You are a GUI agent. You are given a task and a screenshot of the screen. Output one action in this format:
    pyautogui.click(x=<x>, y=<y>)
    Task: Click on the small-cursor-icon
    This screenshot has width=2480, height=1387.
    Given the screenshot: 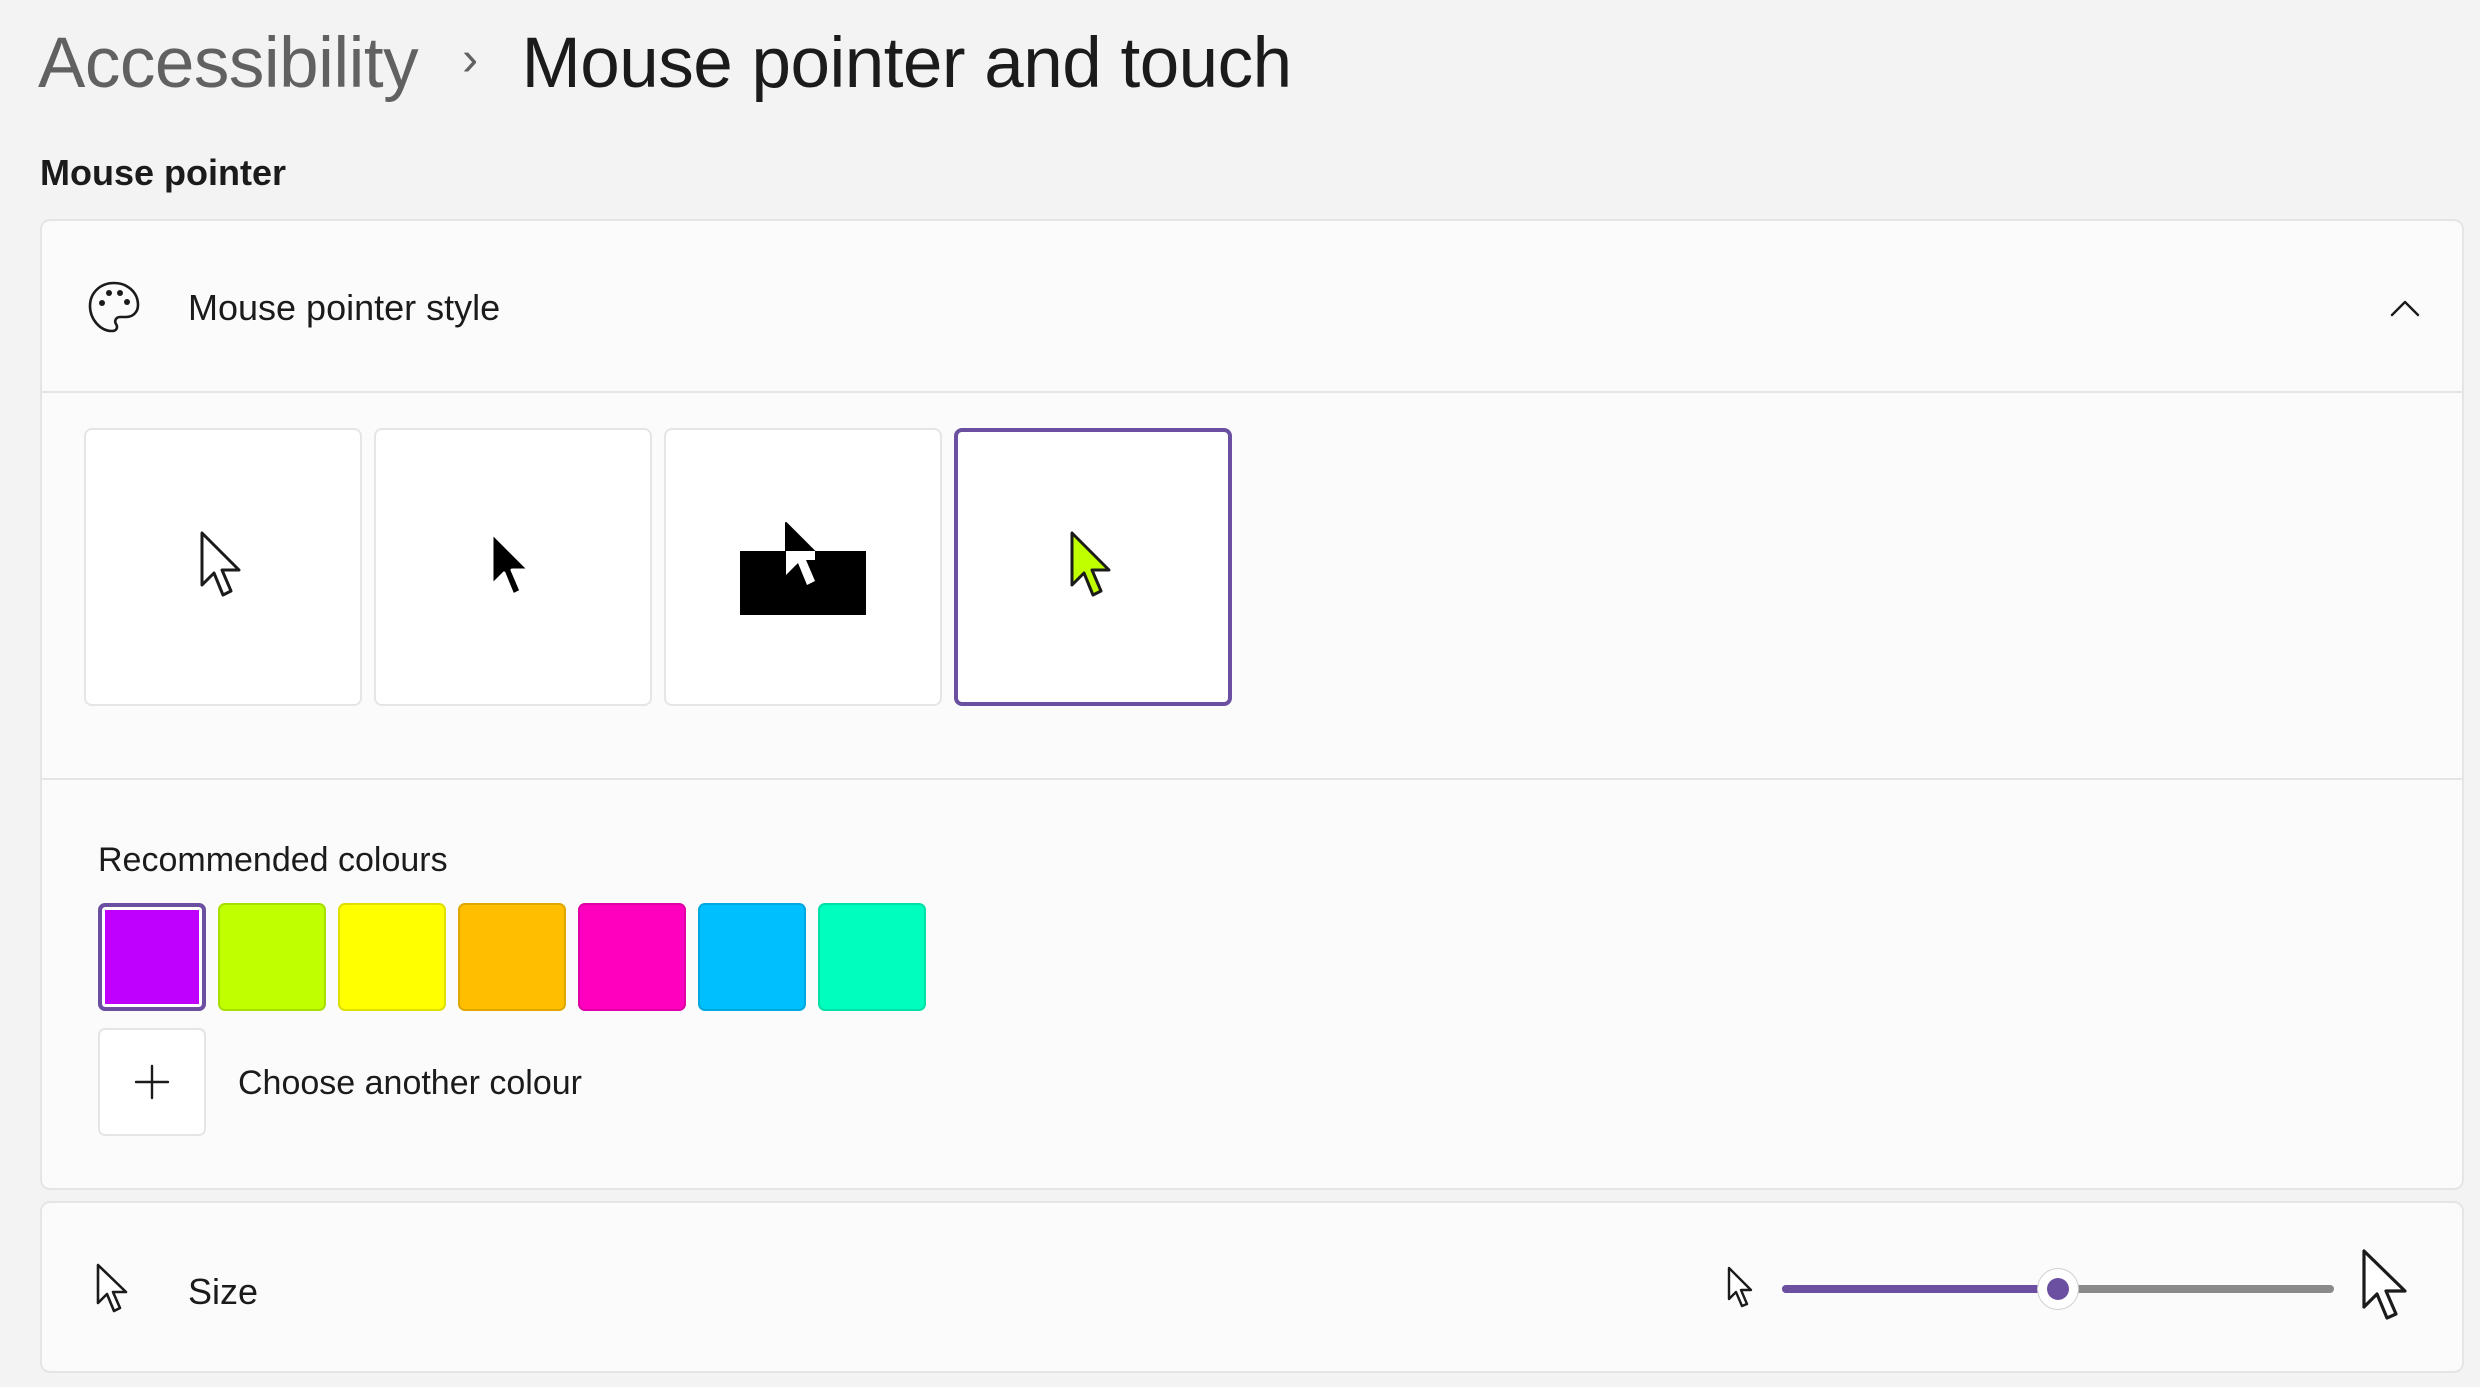 What is the action you would take?
    pyautogui.click(x=1740, y=1287)
    